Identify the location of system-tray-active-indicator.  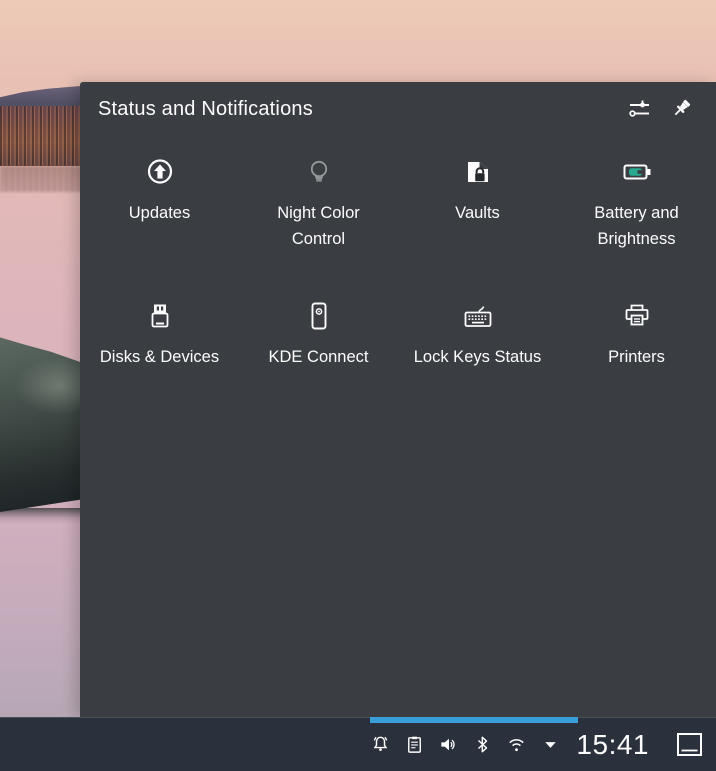
(474, 720).